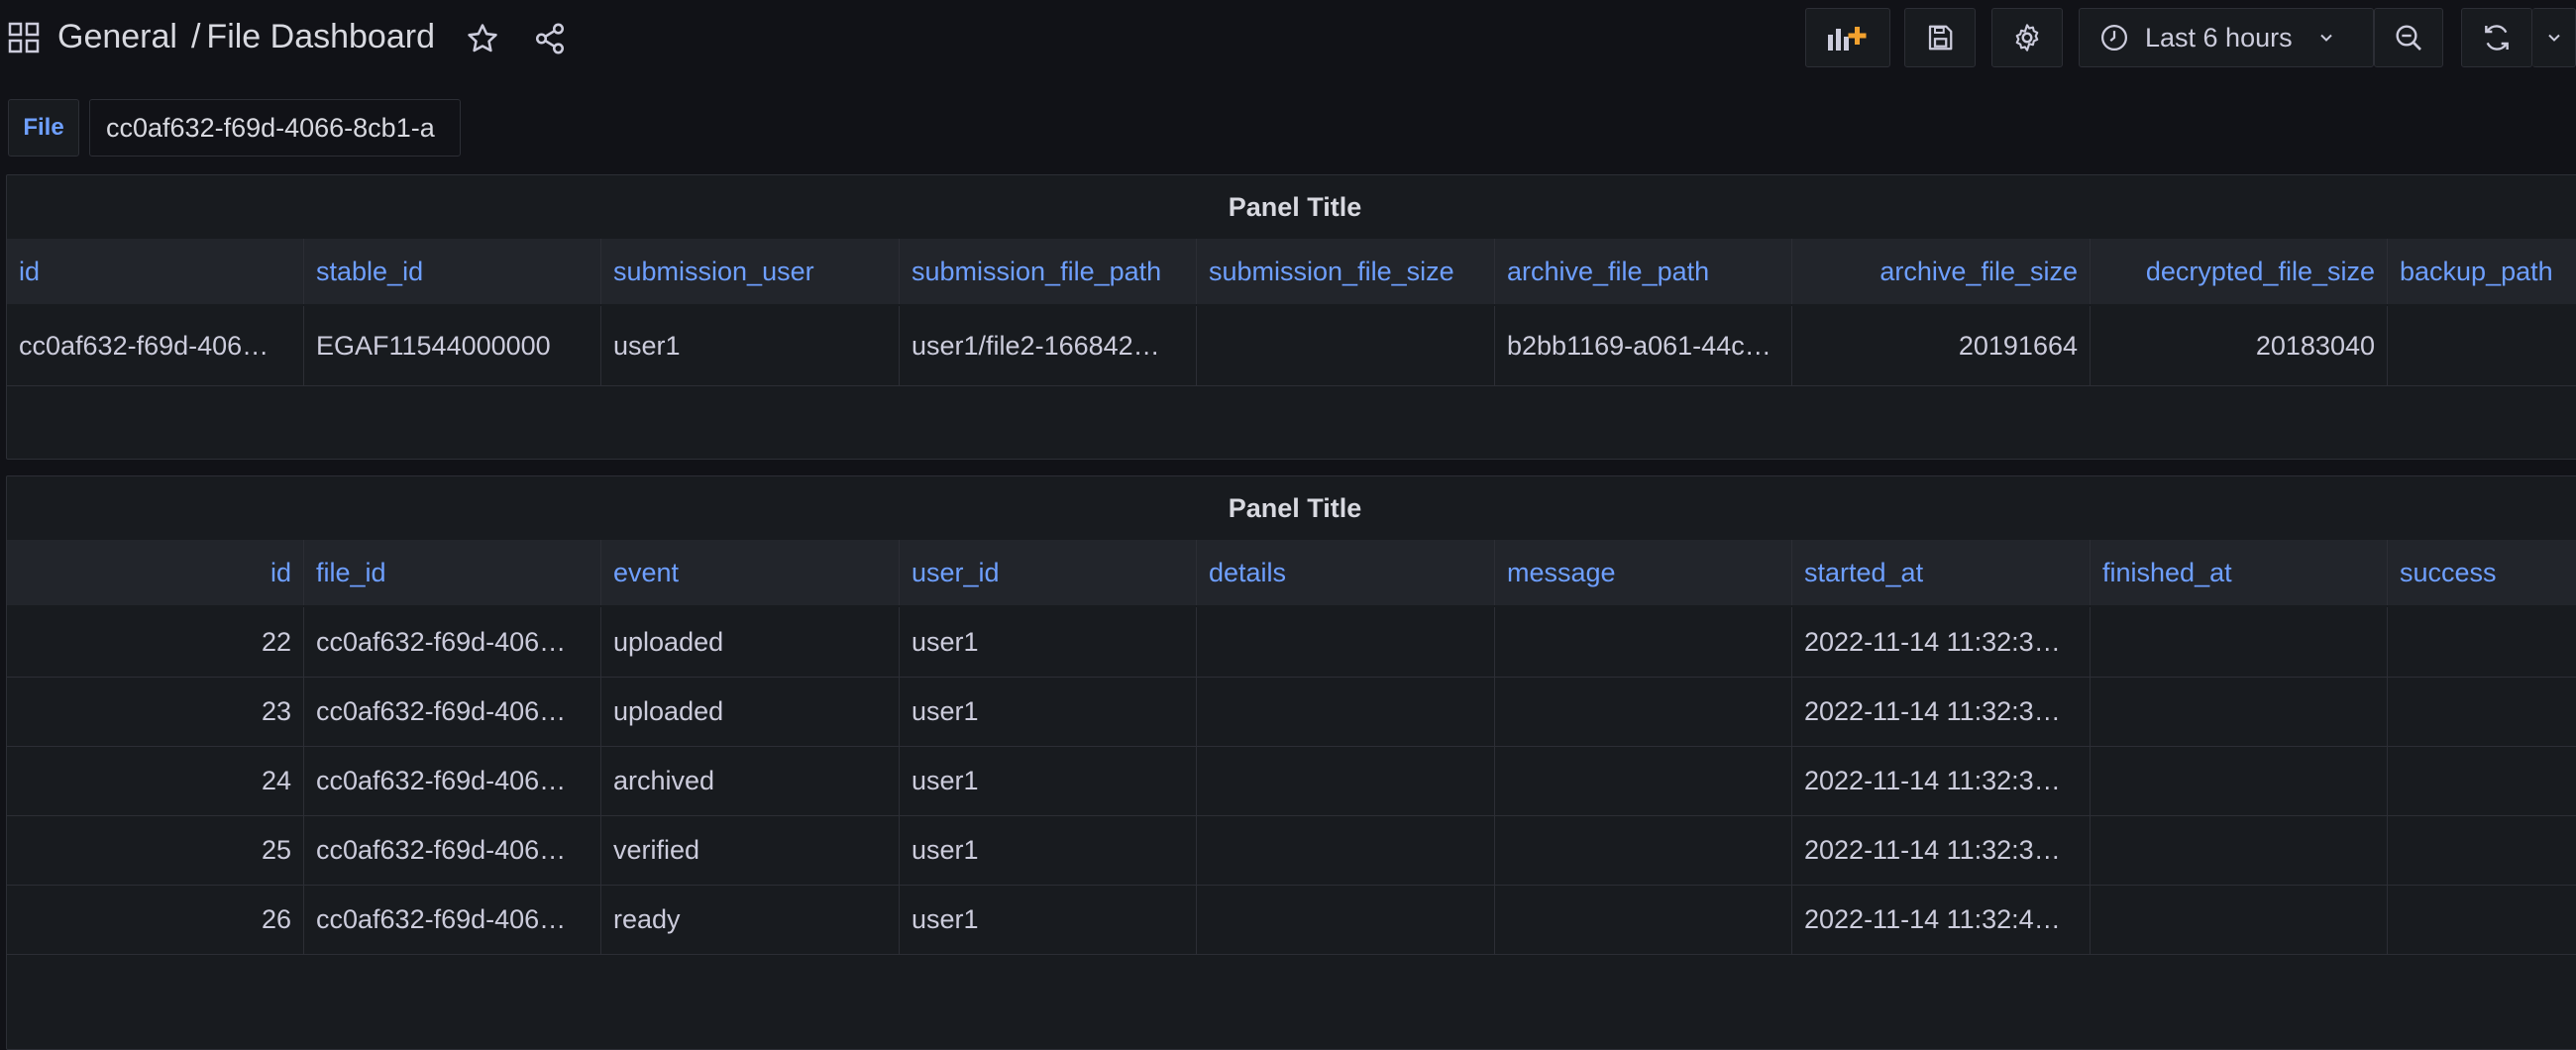 This screenshot has width=2576, height=1050. Describe the element at coordinates (2239, 572) in the screenshot. I see `column-header: finished_at` at that location.